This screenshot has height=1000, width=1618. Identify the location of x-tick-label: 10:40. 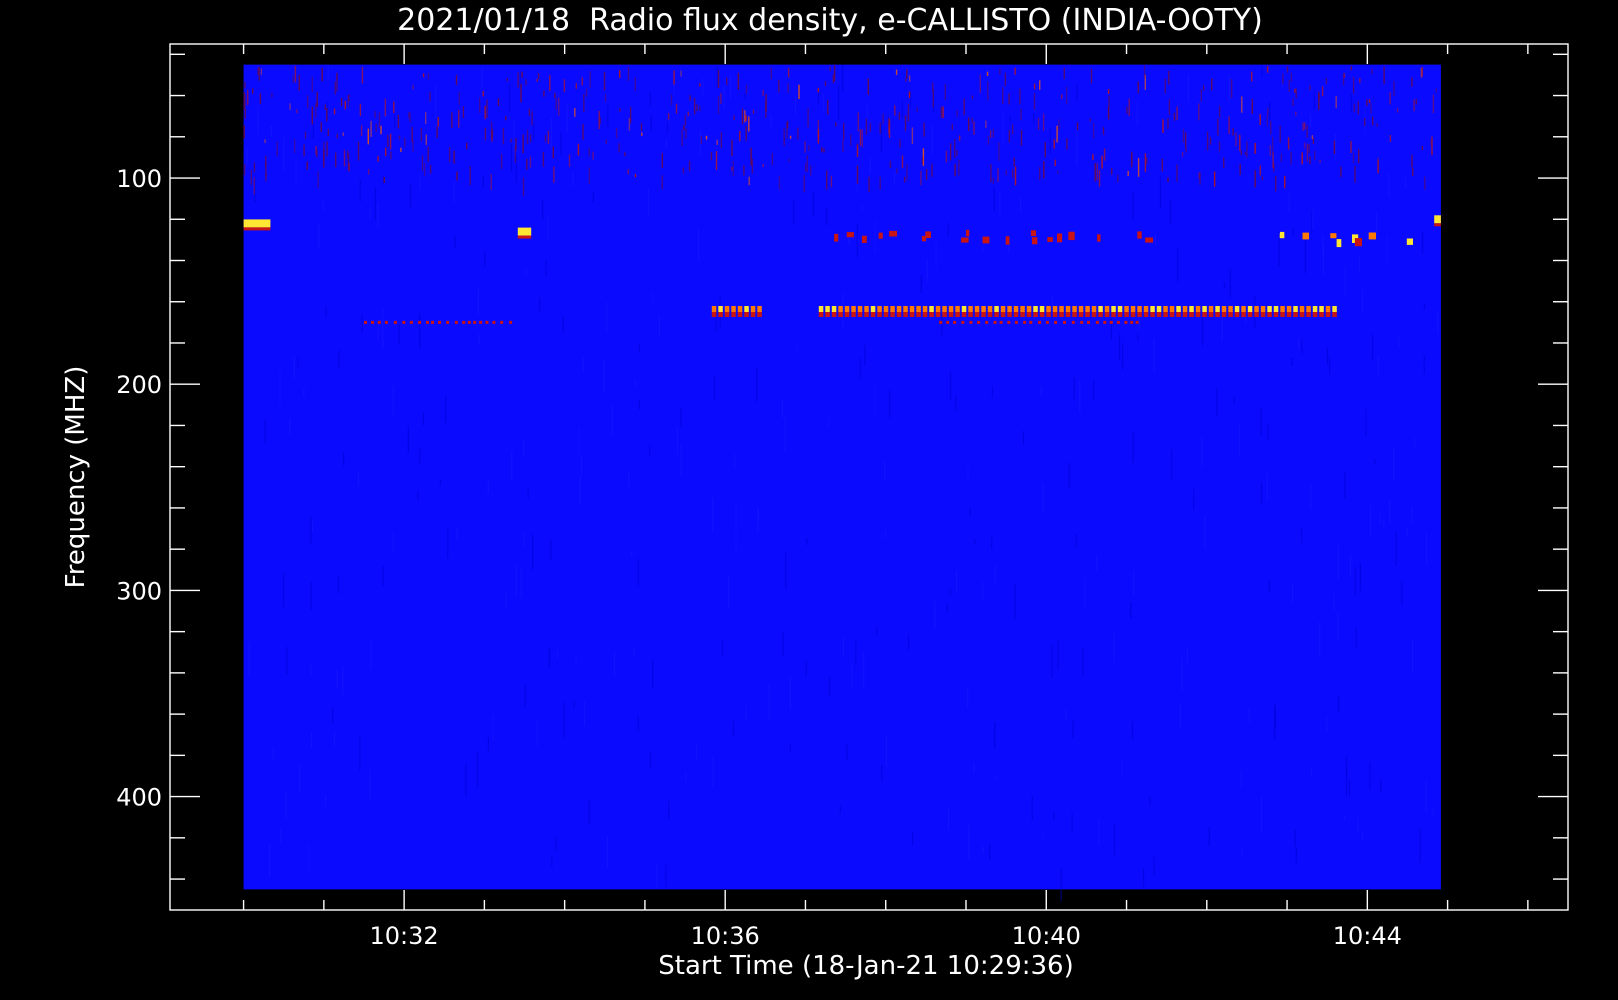
(1046, 936).